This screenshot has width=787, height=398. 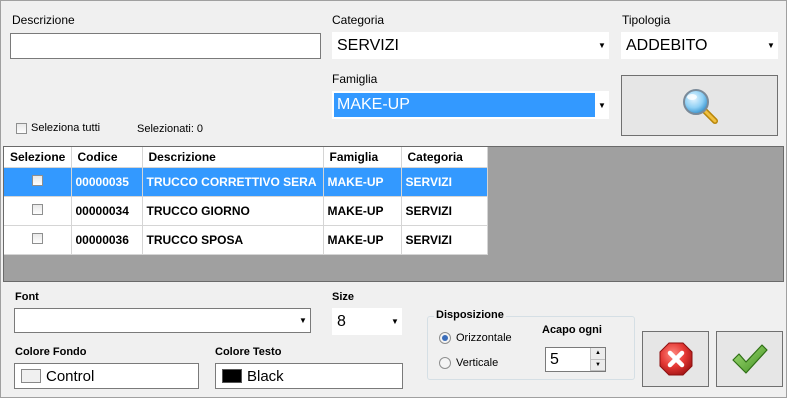 I want to click on column-header-famiglia: Famiglia, so click(x=362, y=157).